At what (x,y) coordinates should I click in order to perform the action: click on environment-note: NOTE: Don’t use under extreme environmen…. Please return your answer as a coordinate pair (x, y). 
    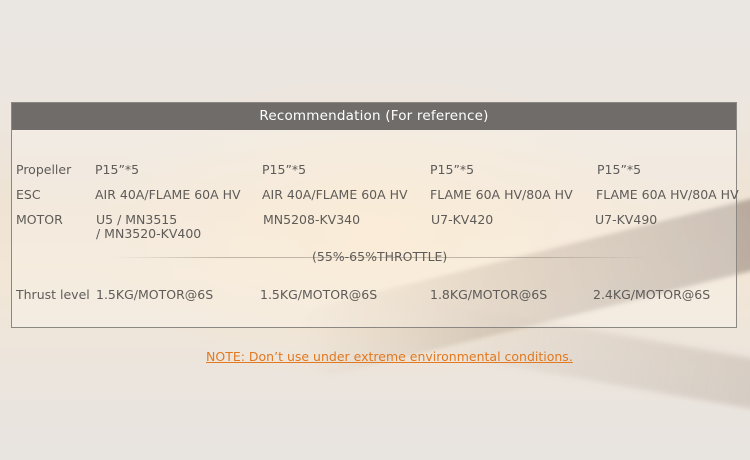
    Looking at the image, I should click on (389, 356).